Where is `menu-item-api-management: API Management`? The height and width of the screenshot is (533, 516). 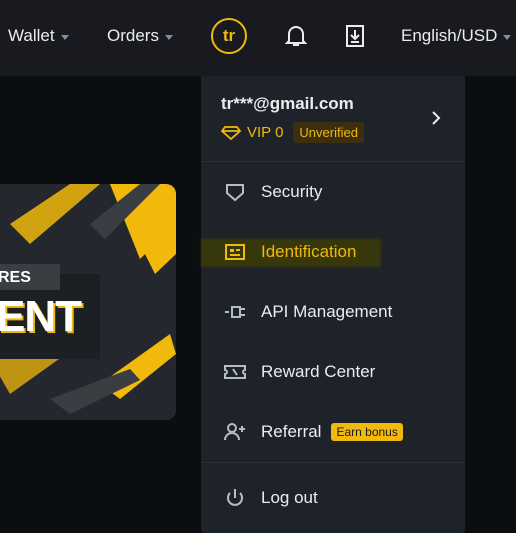
menu-item-api-management: API Management is located at coordinates (333, 312).